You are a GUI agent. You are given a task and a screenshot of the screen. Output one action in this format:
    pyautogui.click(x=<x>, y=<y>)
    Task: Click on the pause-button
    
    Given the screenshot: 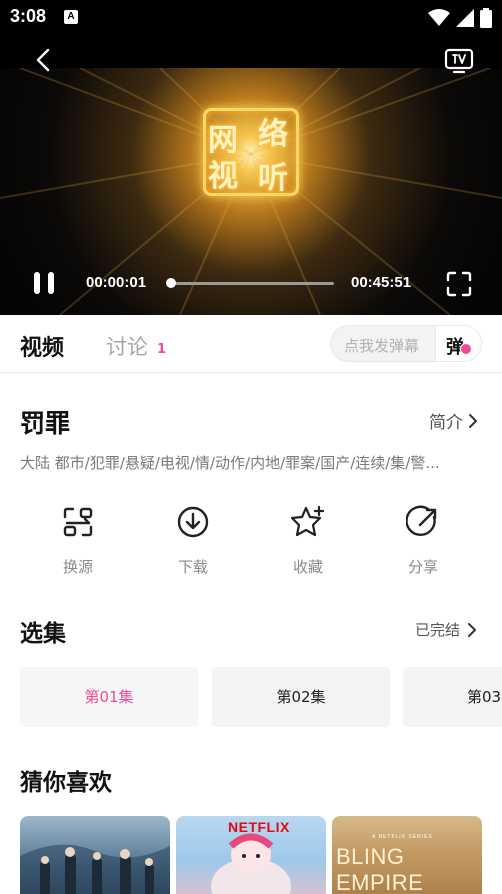 What is the action you would take?
    pyautogui.click(x=45, y=284)
    